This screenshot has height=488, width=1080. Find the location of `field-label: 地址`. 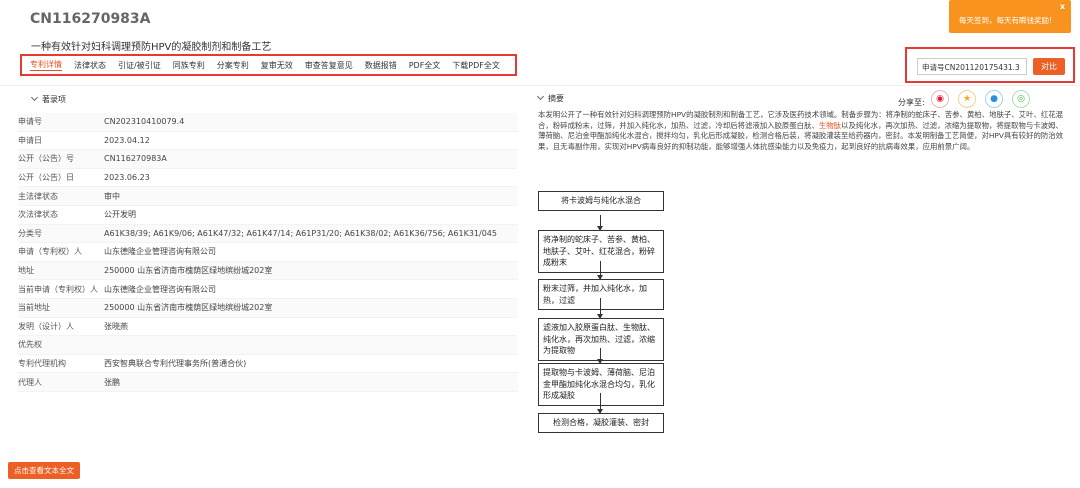

field-label: 地址 is located at coordinates (26, 271).